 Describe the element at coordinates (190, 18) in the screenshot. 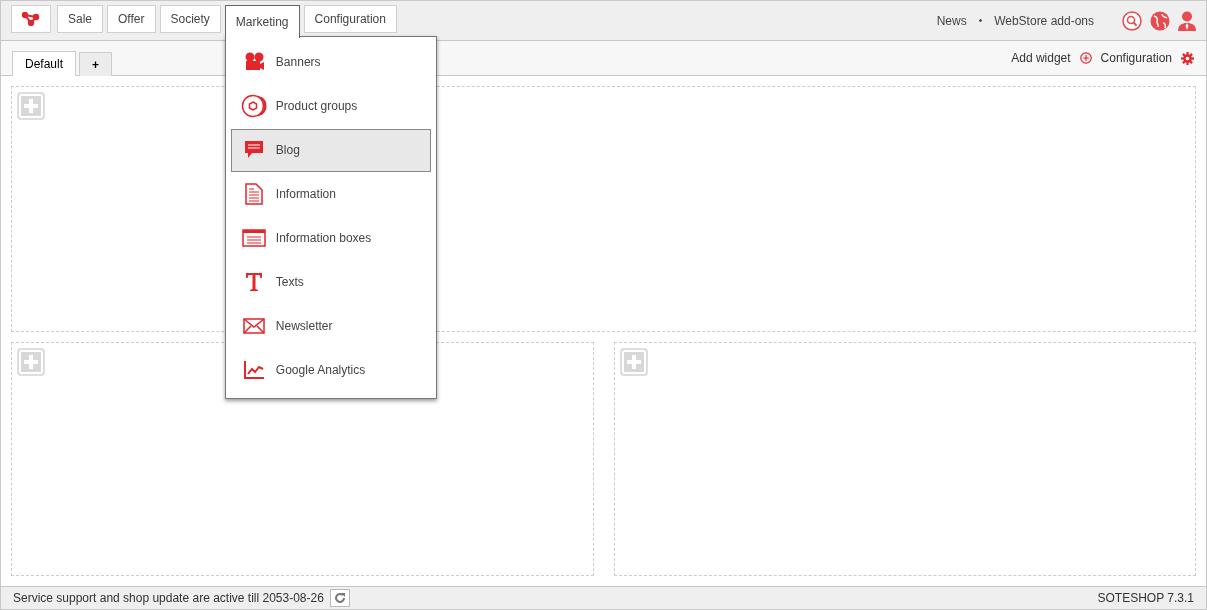

I see `nav-tab: Society` at that location.